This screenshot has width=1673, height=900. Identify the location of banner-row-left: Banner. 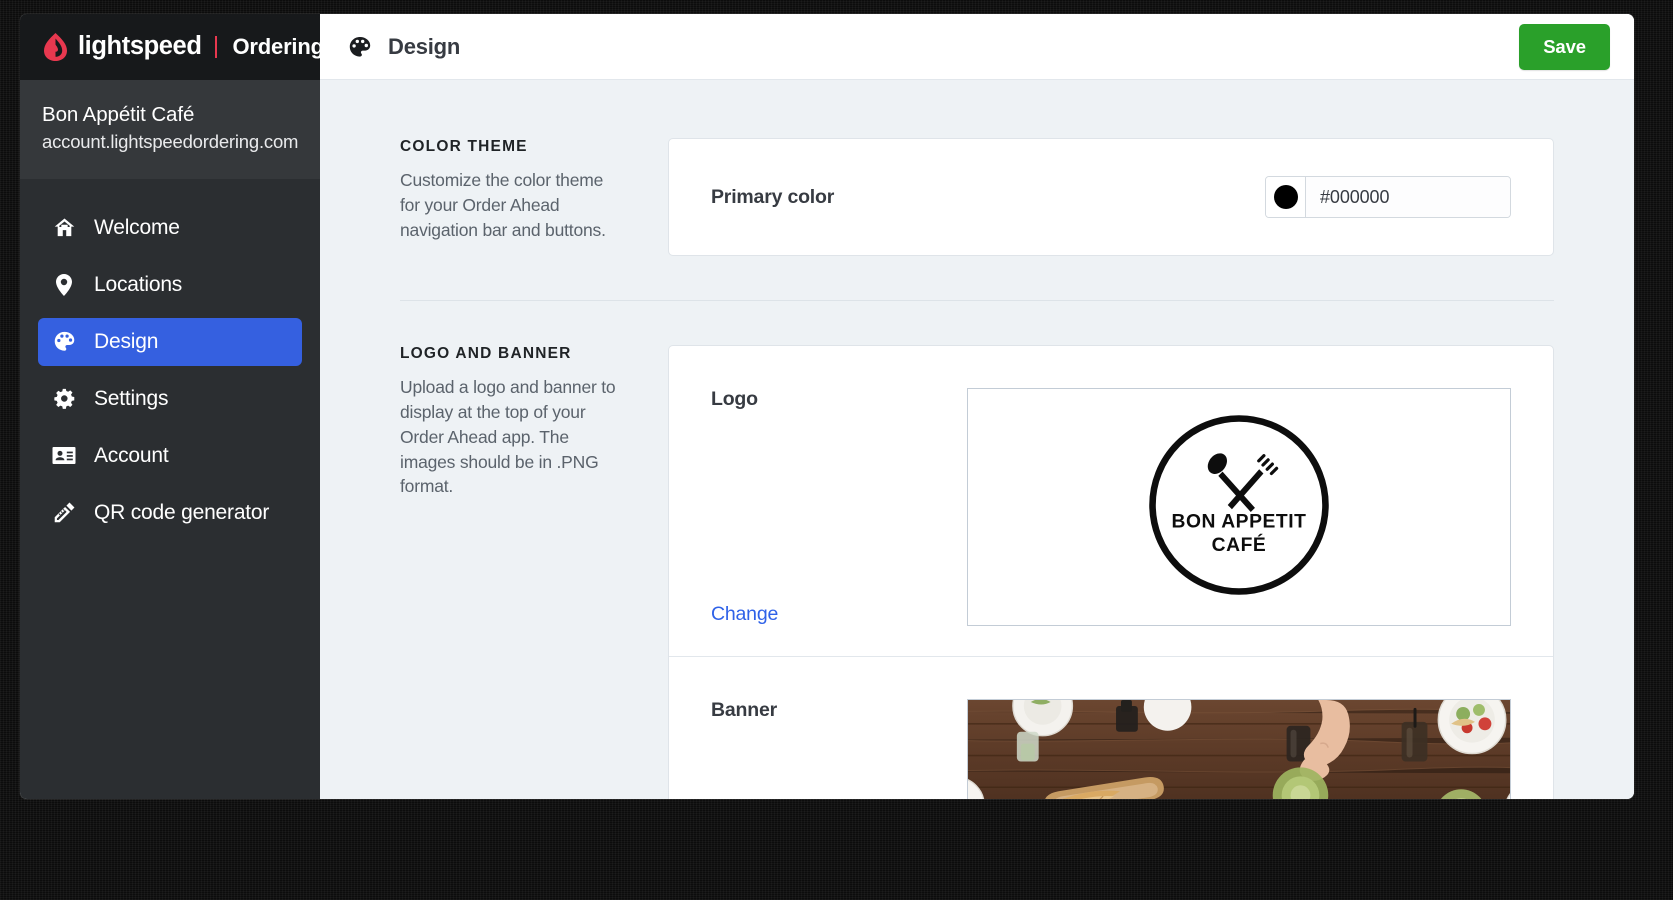
(839, 749).